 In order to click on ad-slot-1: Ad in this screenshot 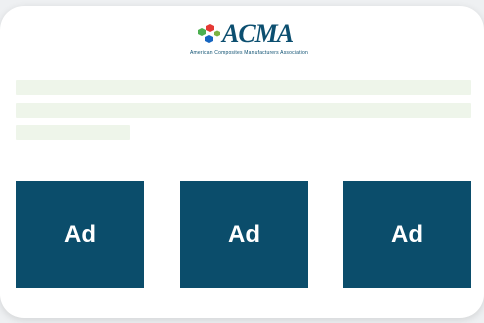, I will do `click(80, 234)`.